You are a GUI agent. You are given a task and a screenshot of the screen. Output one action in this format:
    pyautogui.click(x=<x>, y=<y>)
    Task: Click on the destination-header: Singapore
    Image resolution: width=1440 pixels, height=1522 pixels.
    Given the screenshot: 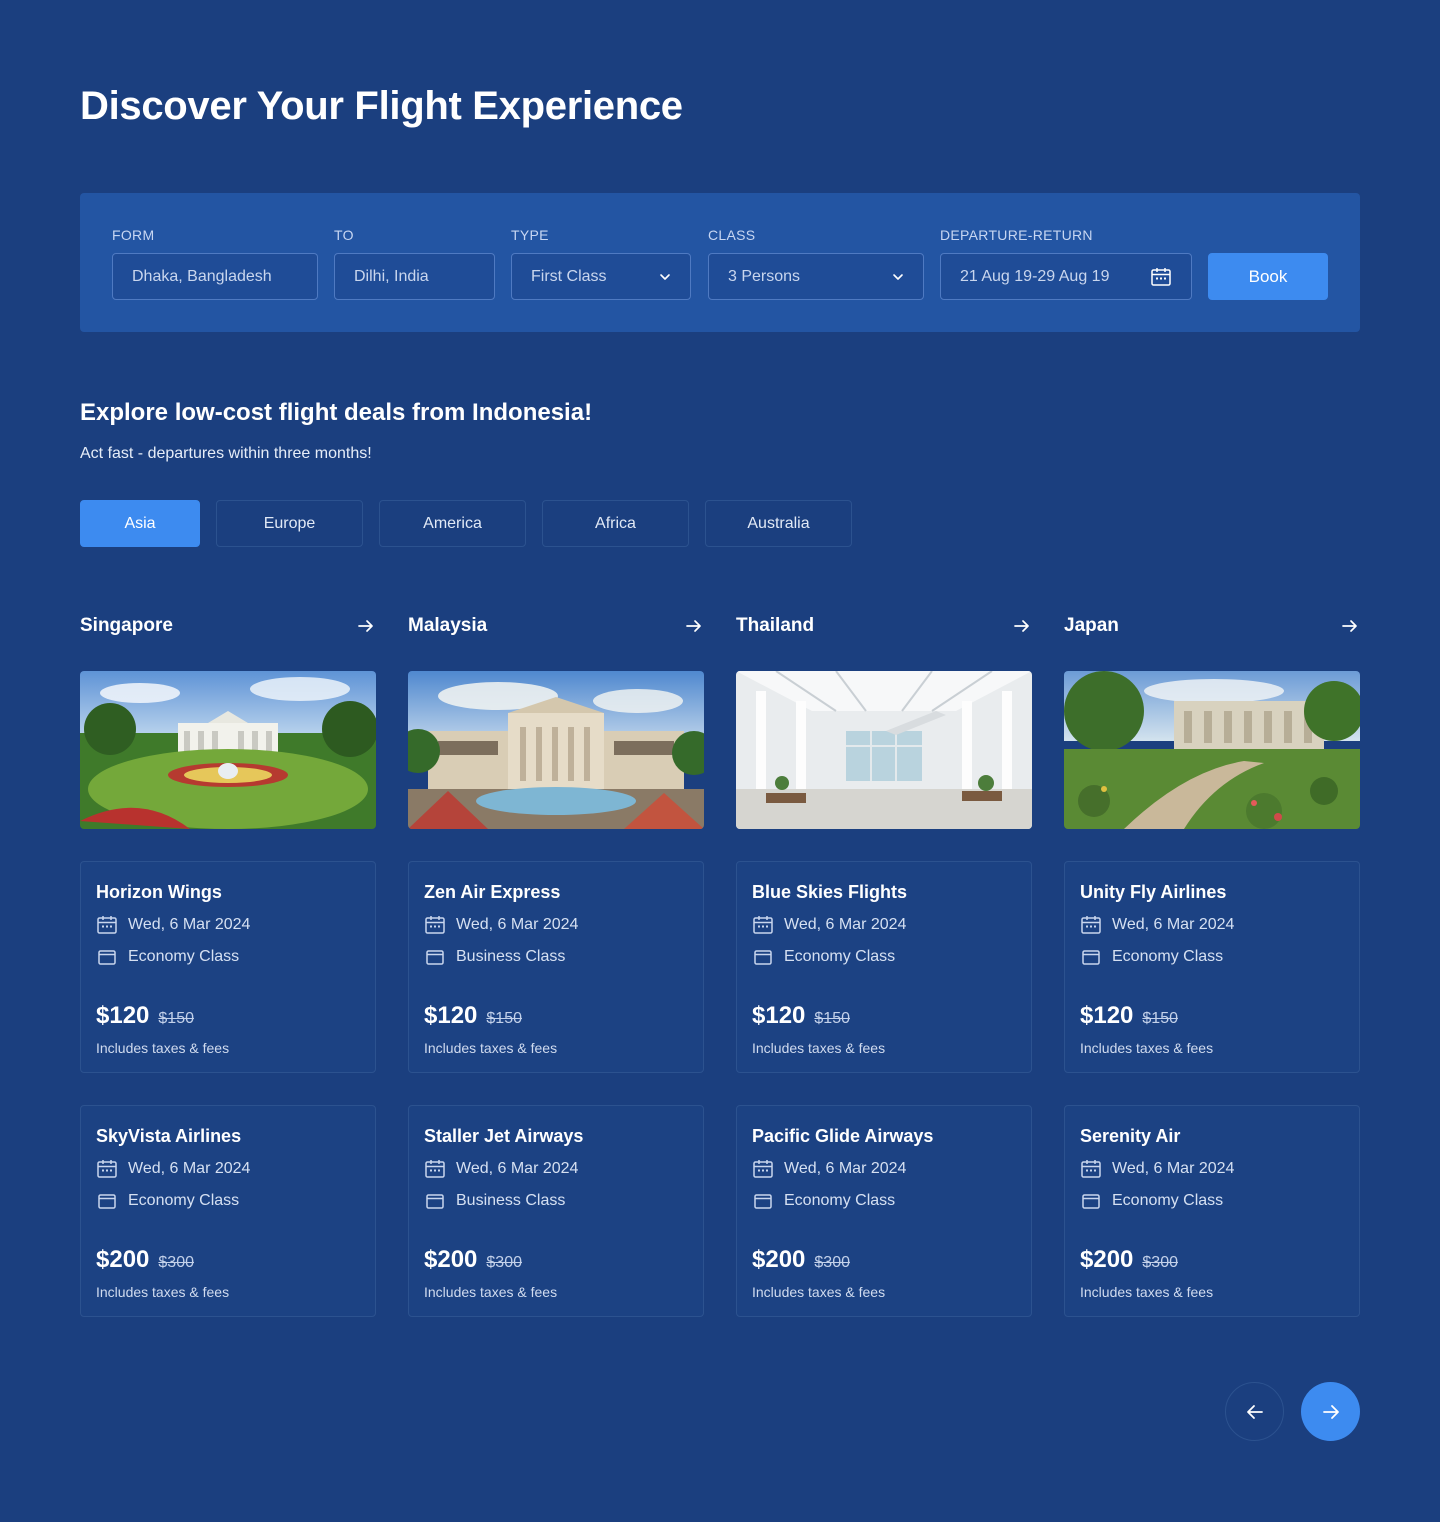 What is the action you would take?
    pyautogui.click(x=228, y=626)
    